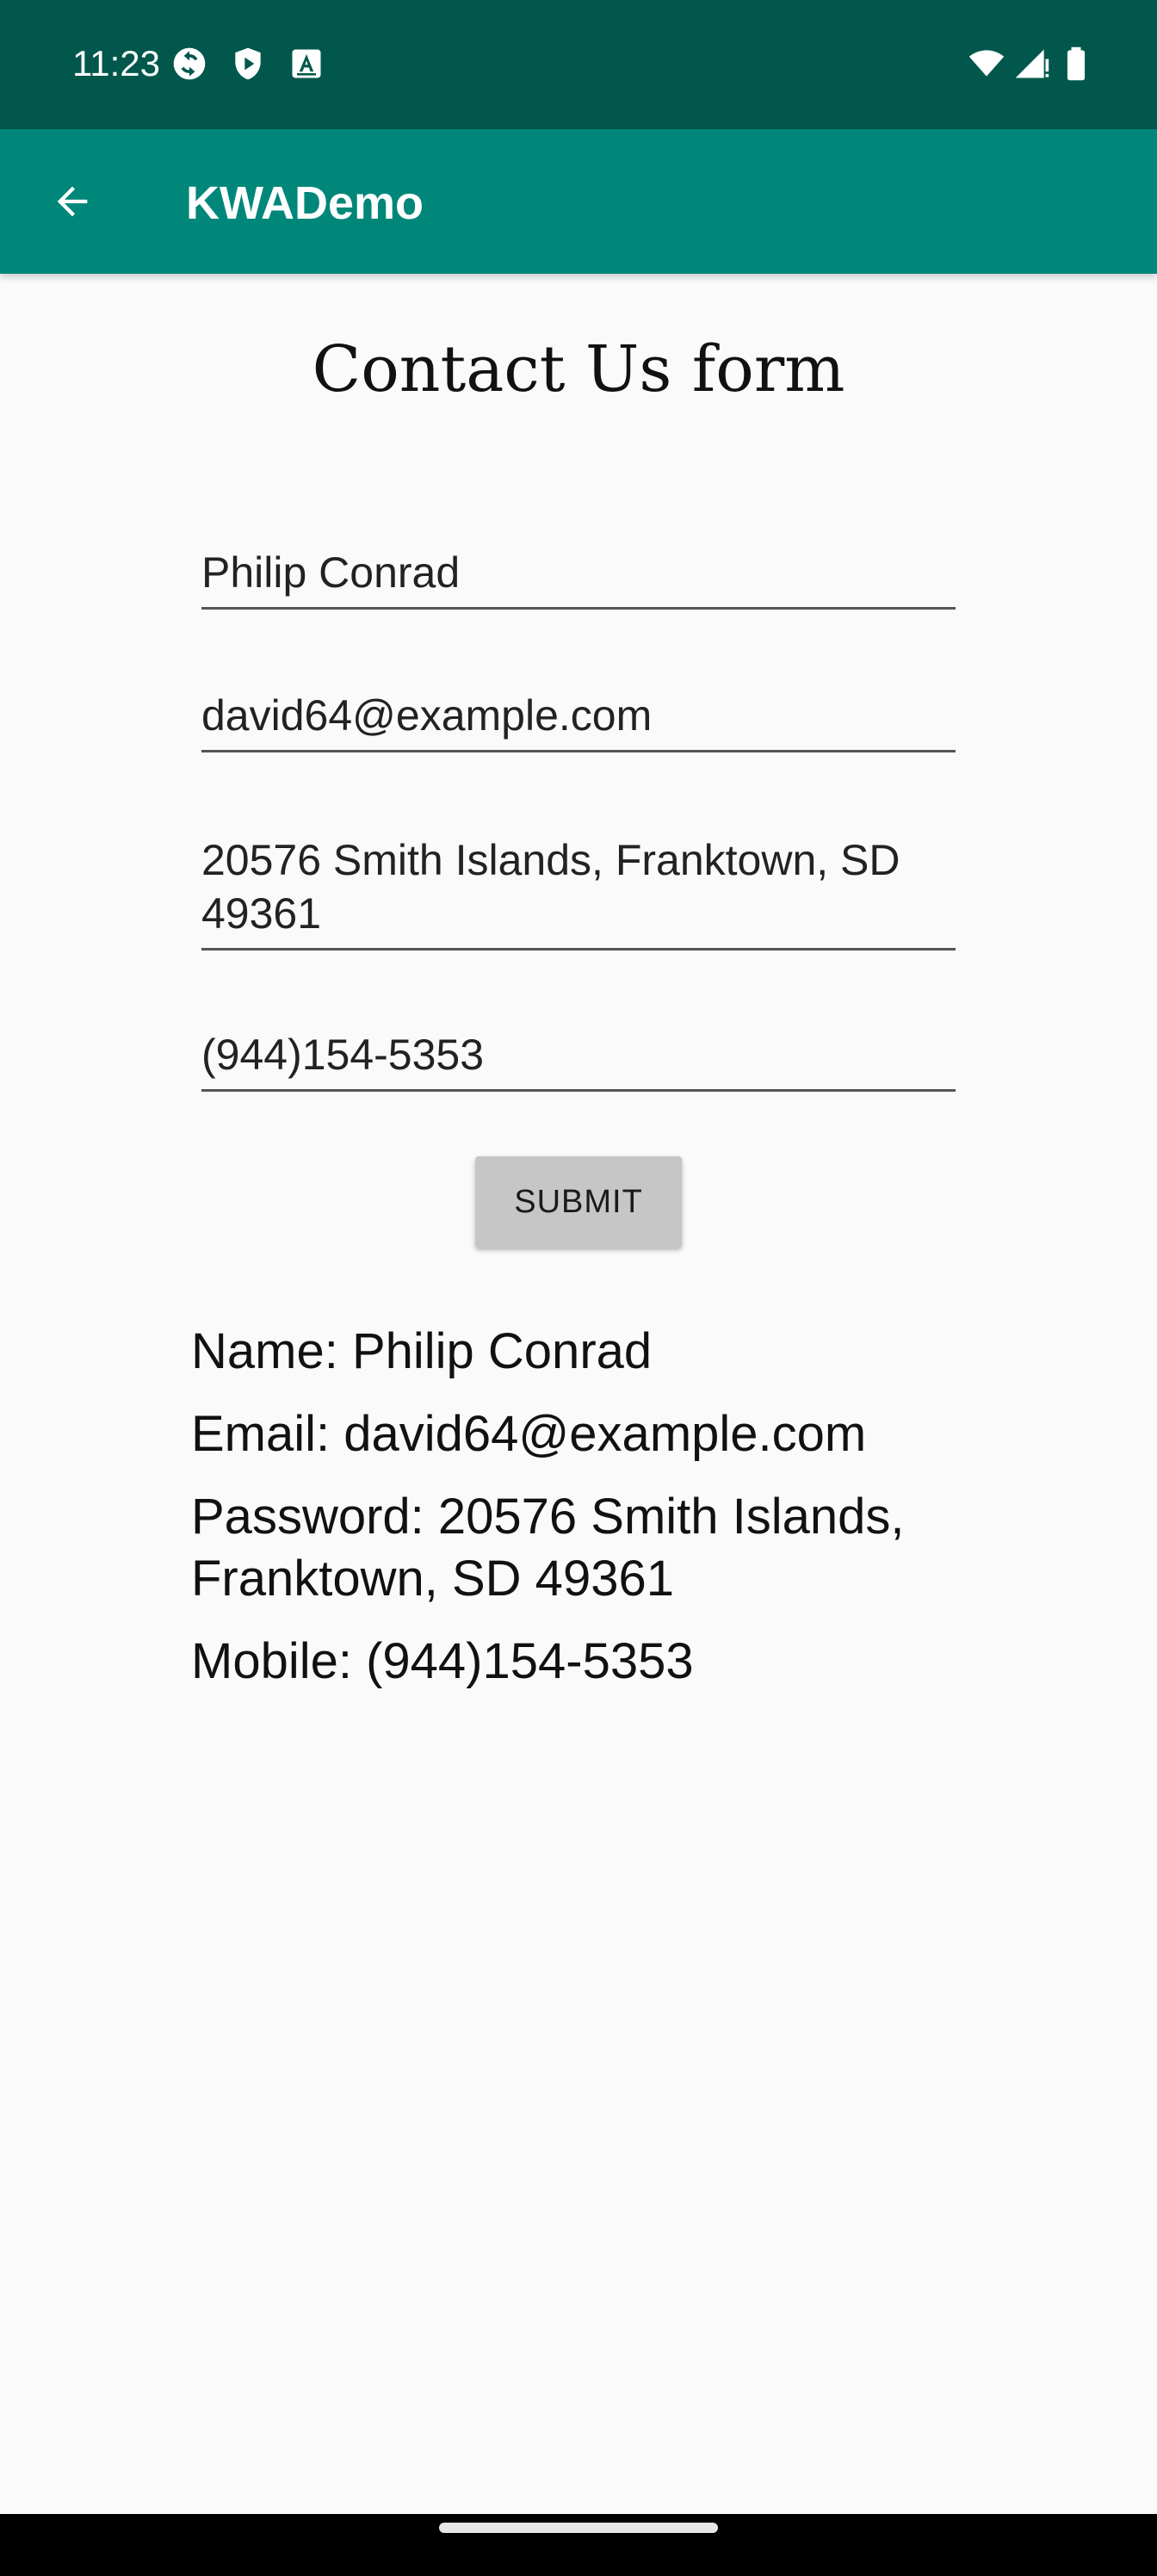 The height and width of the screenshot is (2576, 1157). I want to click on output-email: Email: david64@example.com, so click(529, 1434).